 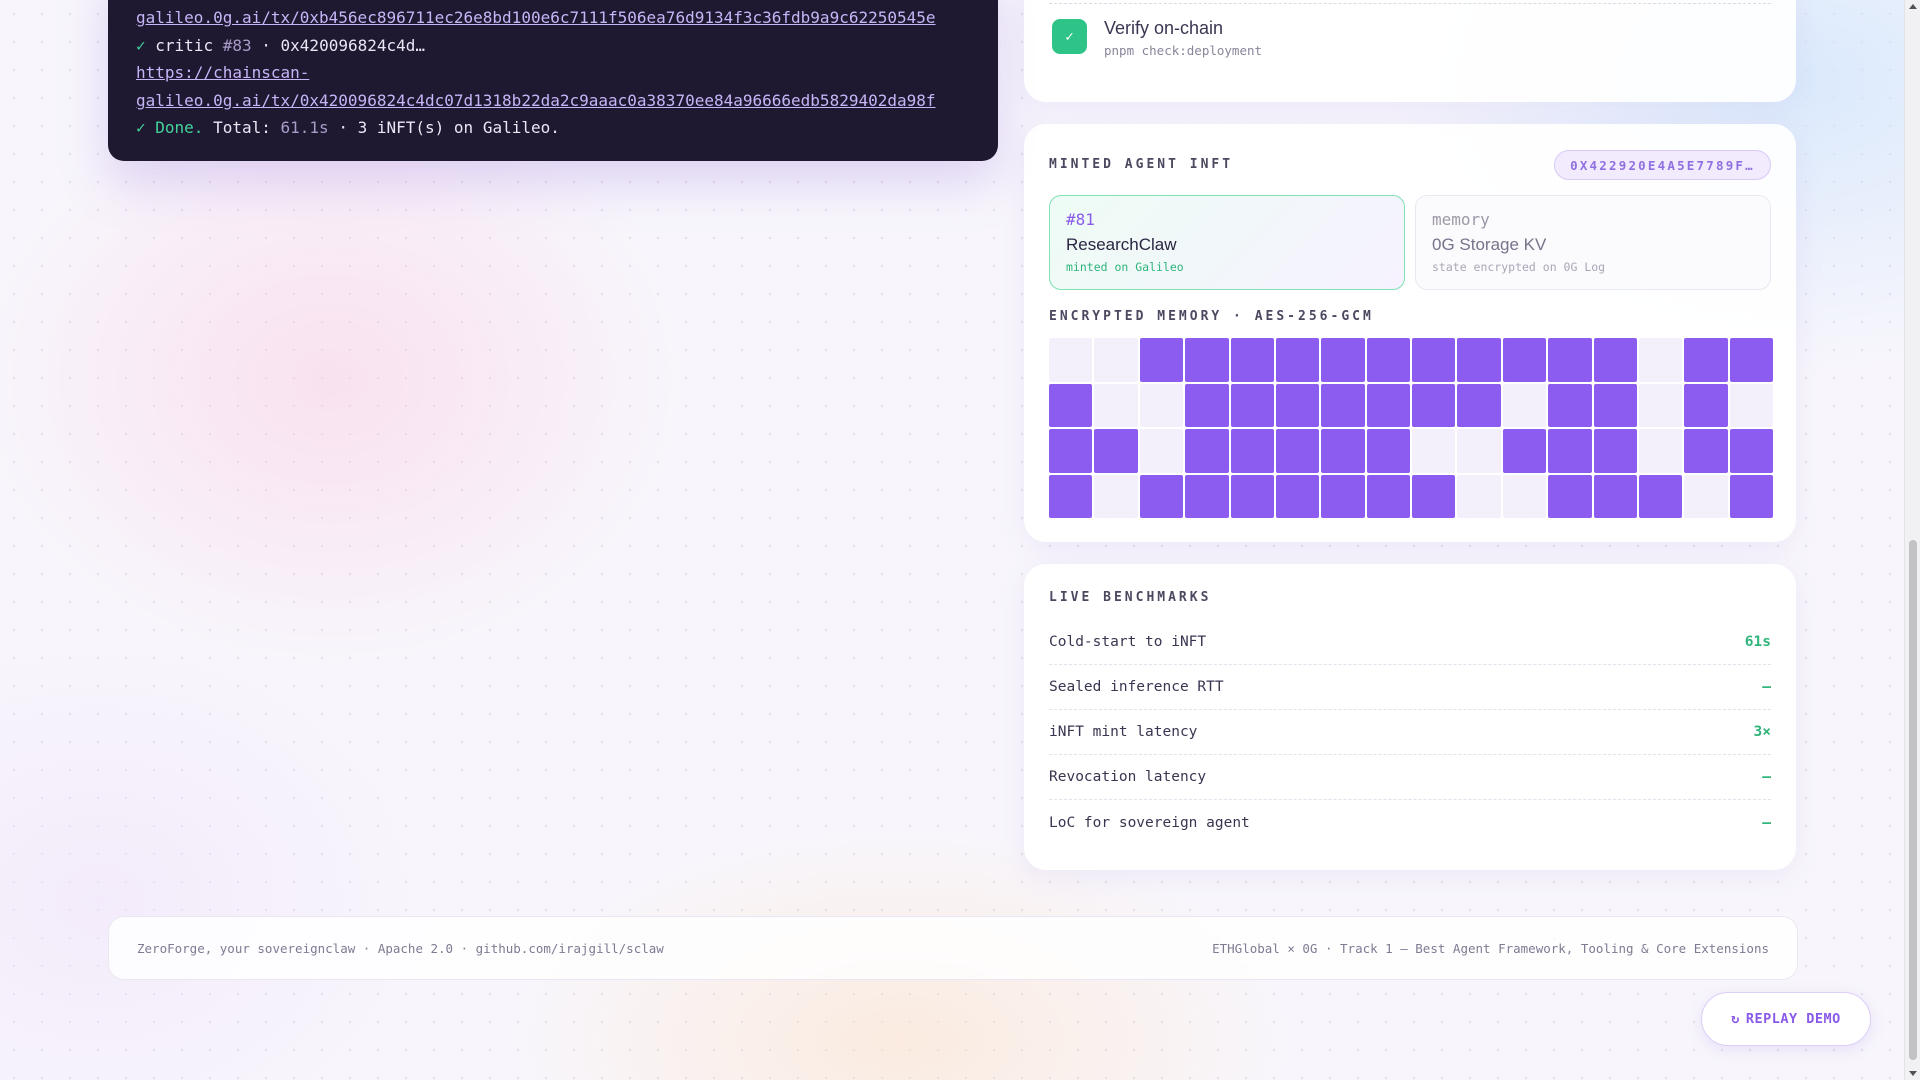 I want to click on page-scrollbar, so click(x=1912, y=540).